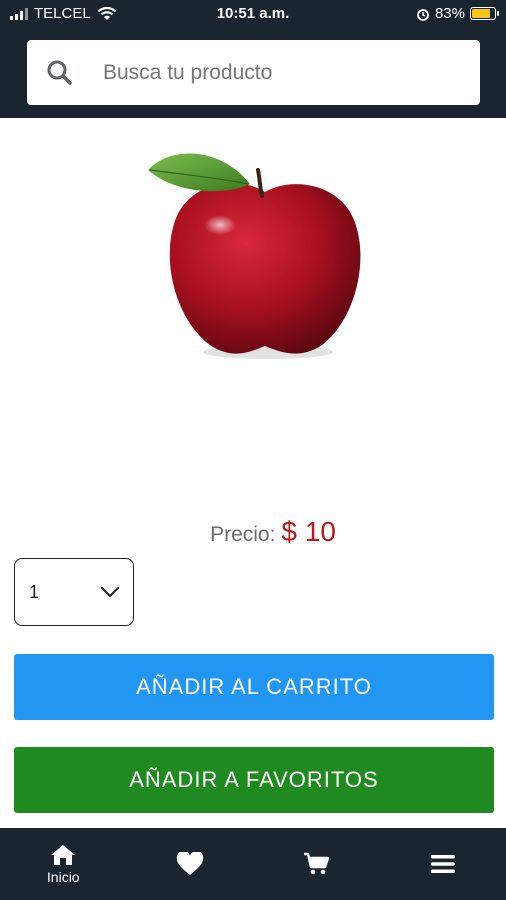 The width and height of the screenshot is (506, 900). I want to click on battery-icon, so click(484, 13).